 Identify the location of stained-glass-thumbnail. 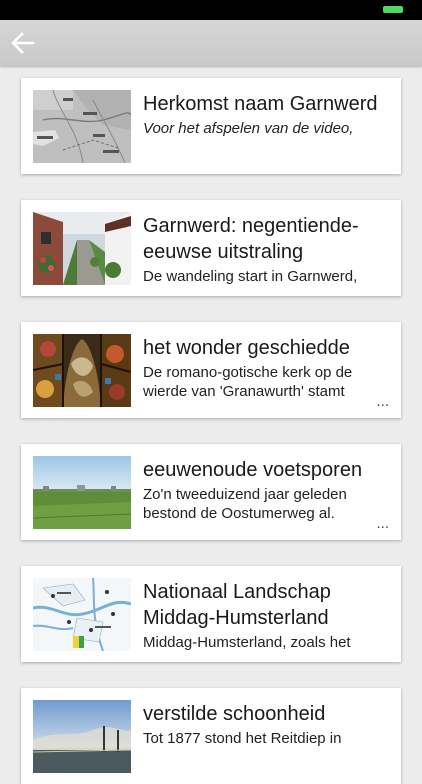
(82, 370).